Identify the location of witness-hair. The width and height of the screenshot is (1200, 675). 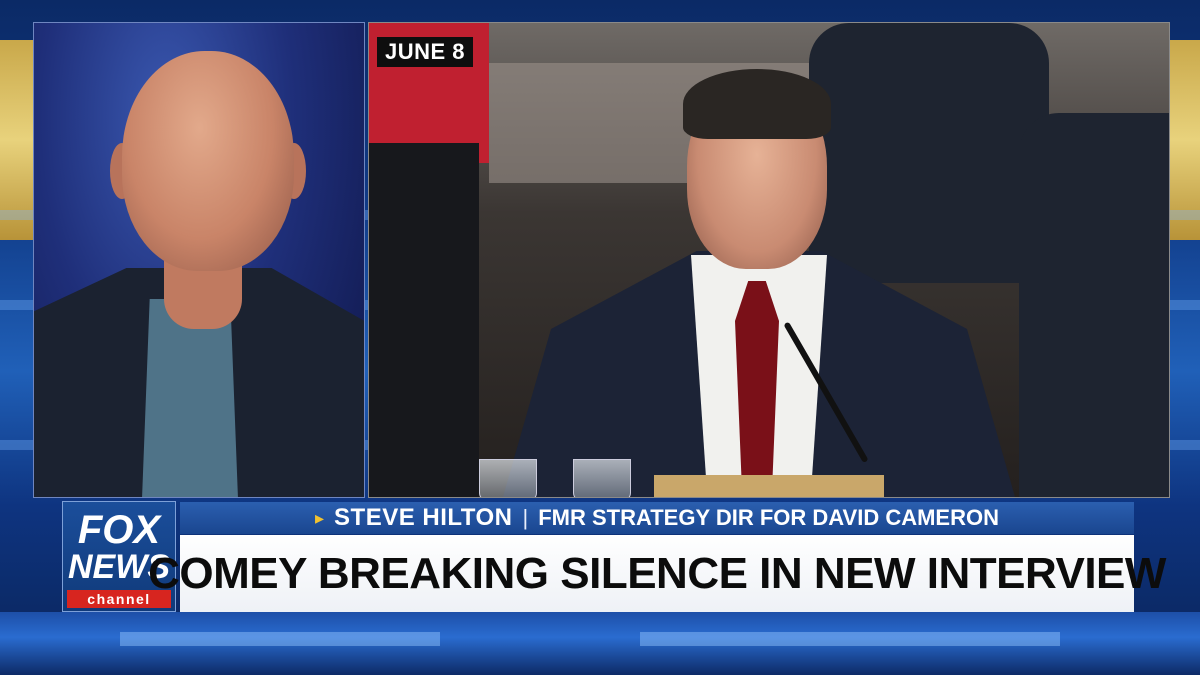
(757, 104).